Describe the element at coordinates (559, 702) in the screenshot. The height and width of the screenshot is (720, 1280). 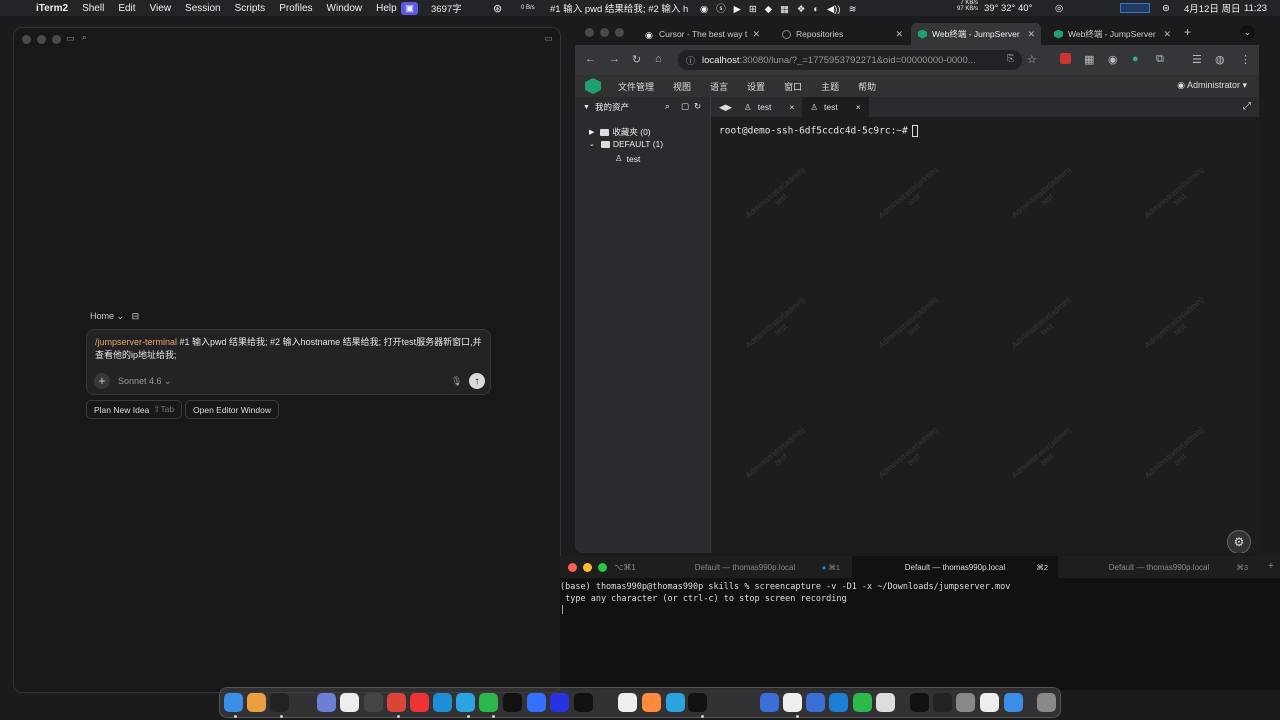
I see `baidu-icon` at that location.